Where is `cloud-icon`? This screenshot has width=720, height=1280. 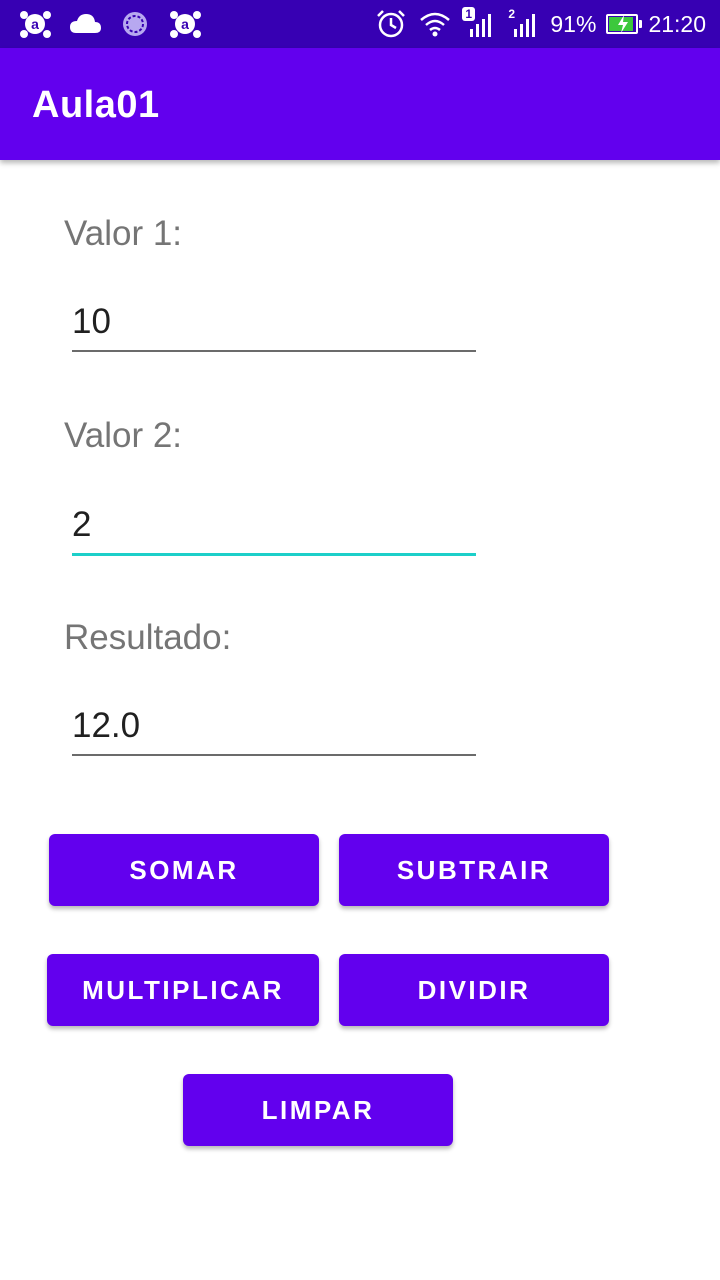
cloud-icon is located at coordinates (85, 23).